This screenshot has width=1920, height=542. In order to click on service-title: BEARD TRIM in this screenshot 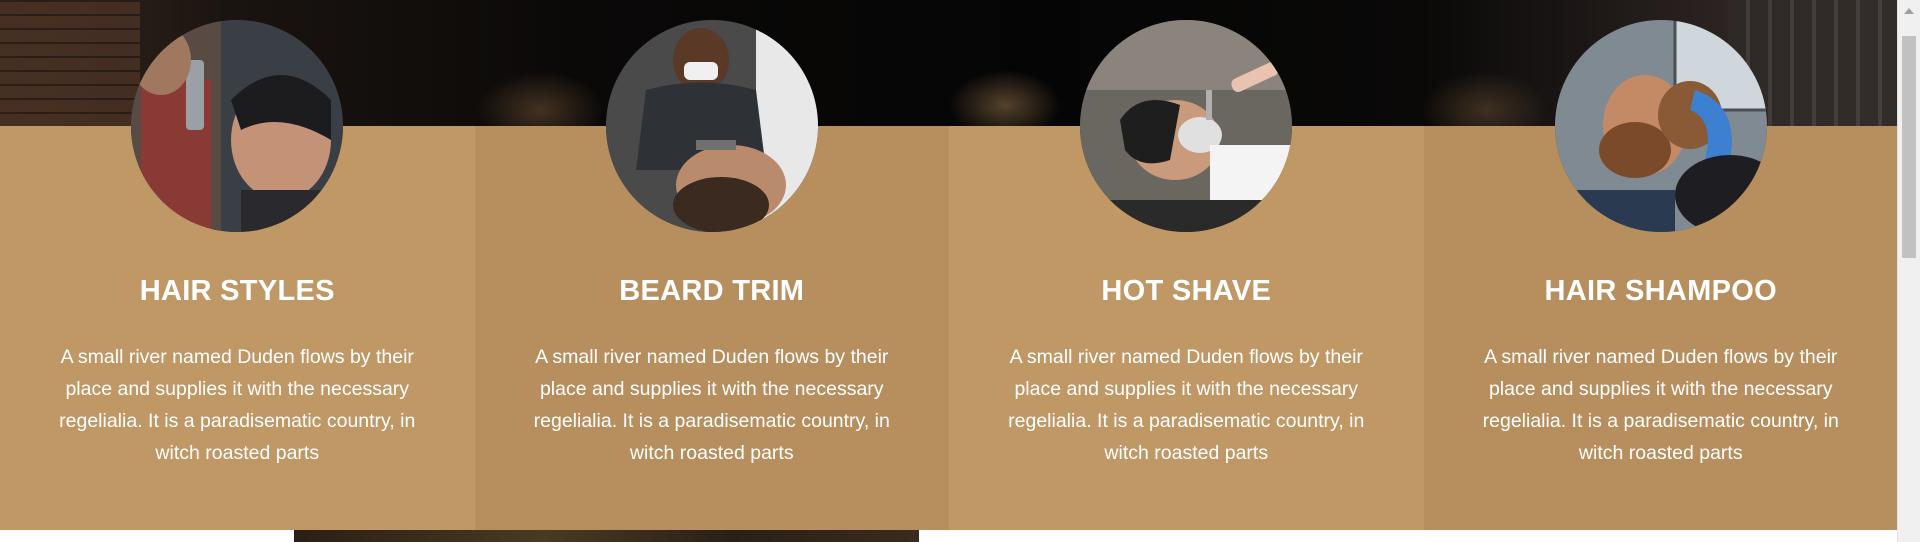, I will do `click(712, 291)`.